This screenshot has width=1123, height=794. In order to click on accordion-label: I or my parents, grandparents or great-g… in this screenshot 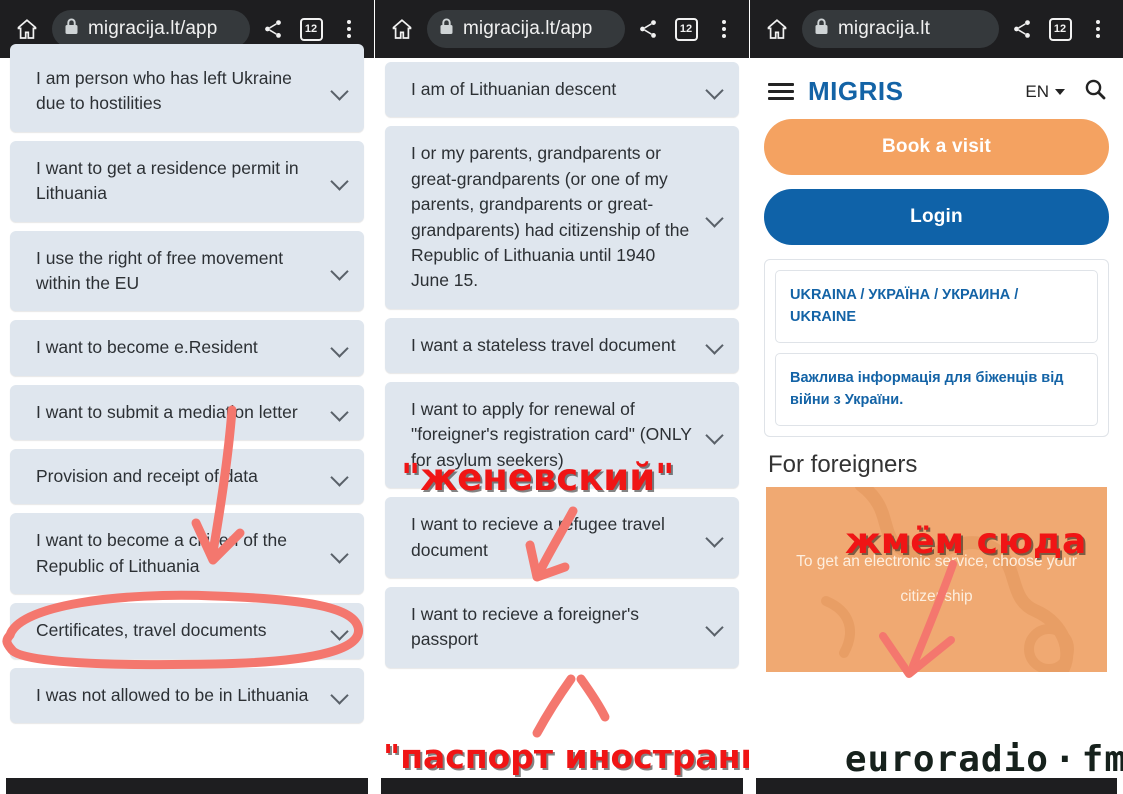, I will do `click(550, 217)`.